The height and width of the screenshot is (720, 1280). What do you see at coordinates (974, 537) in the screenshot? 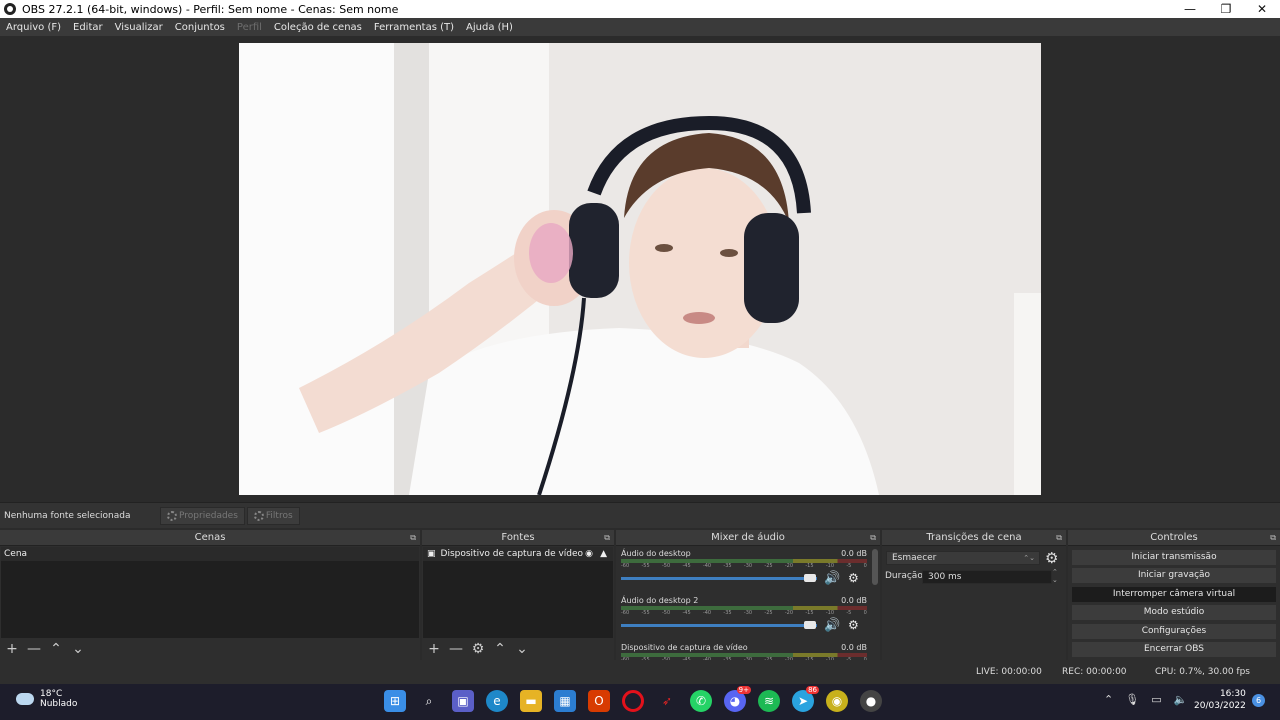
I see `transitions-title: Transições de cena` at bounding box center [974, 537].